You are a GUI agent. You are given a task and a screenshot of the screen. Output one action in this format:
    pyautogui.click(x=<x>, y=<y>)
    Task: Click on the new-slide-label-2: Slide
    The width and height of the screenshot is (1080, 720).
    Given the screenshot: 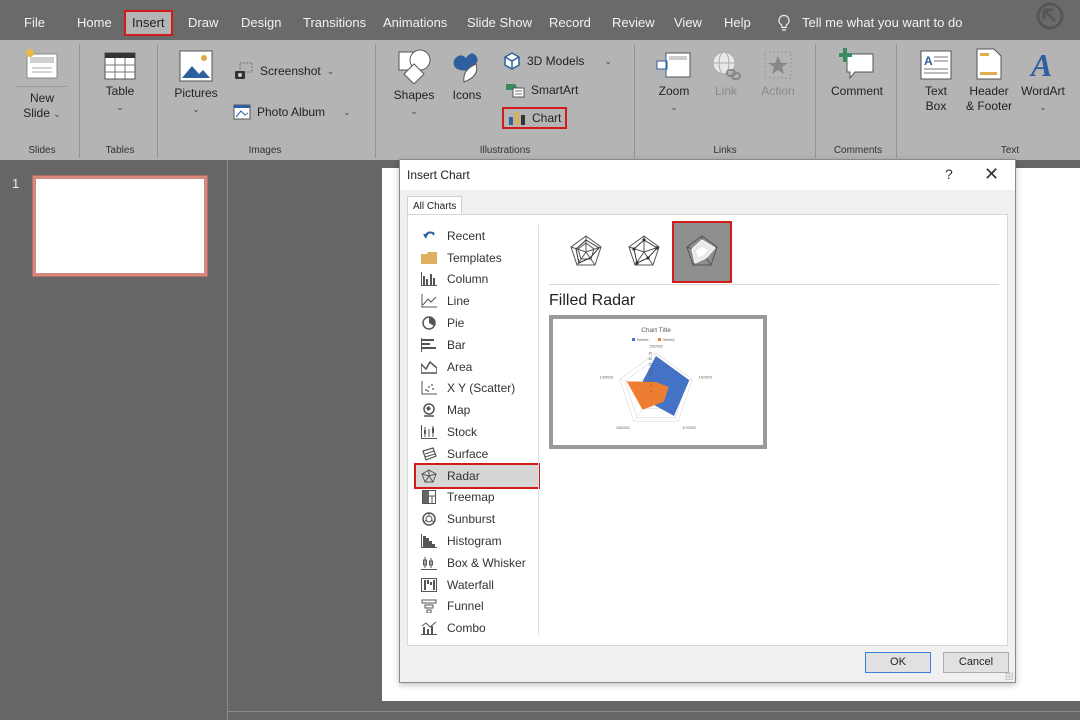 What is the action you would take?
    pyautogui.click(x=36, y=113)
    